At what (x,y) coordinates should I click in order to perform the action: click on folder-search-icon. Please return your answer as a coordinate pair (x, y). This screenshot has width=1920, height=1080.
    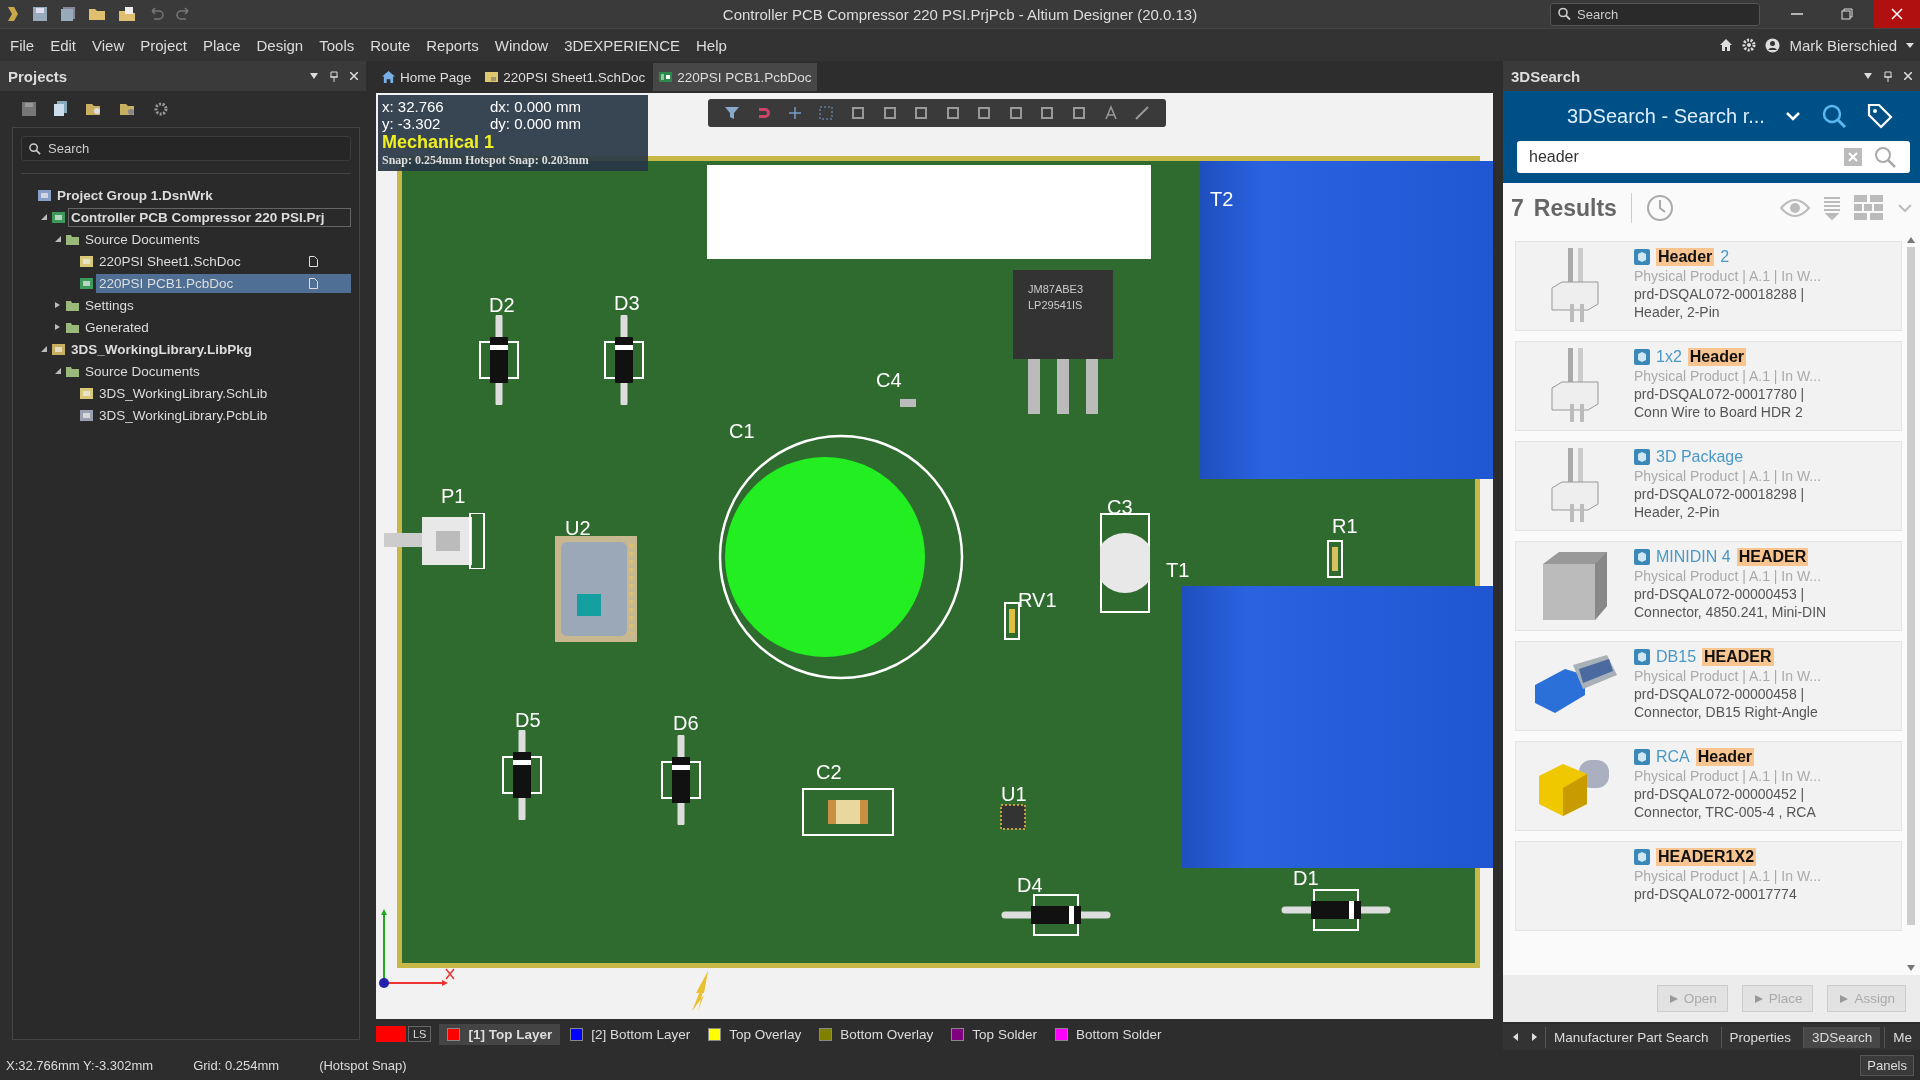
    Looking at the image, I should click on (94, 109).